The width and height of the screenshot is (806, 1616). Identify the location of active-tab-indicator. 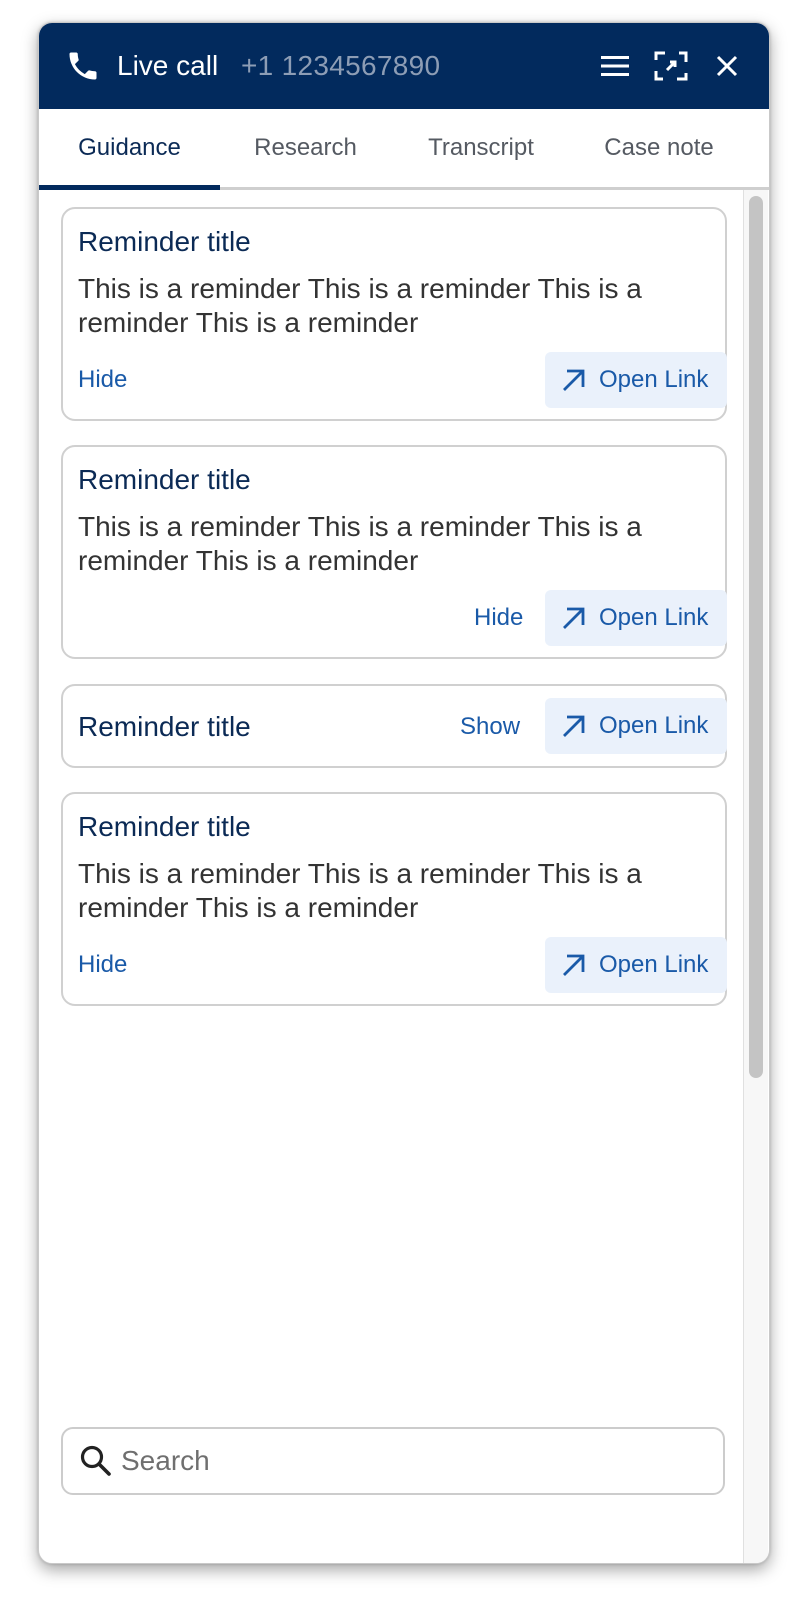
(129, 187).